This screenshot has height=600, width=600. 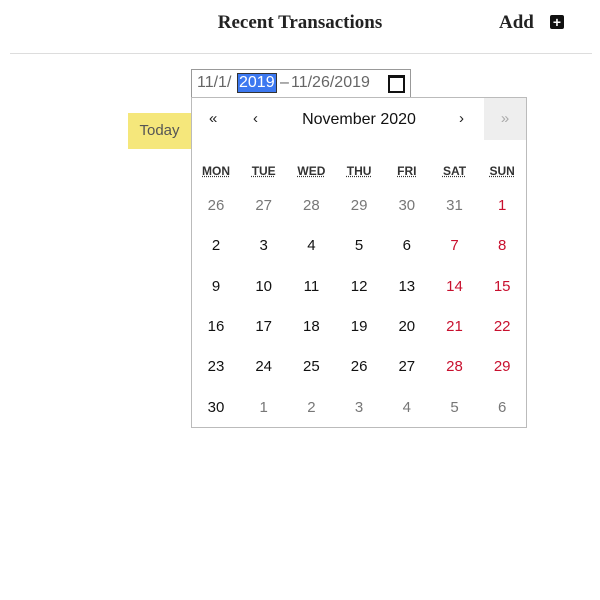 What do you see at coordinates (264, 366) in the screenshot?
I see `calendar-day: 24` at bounding box center [264, 366].